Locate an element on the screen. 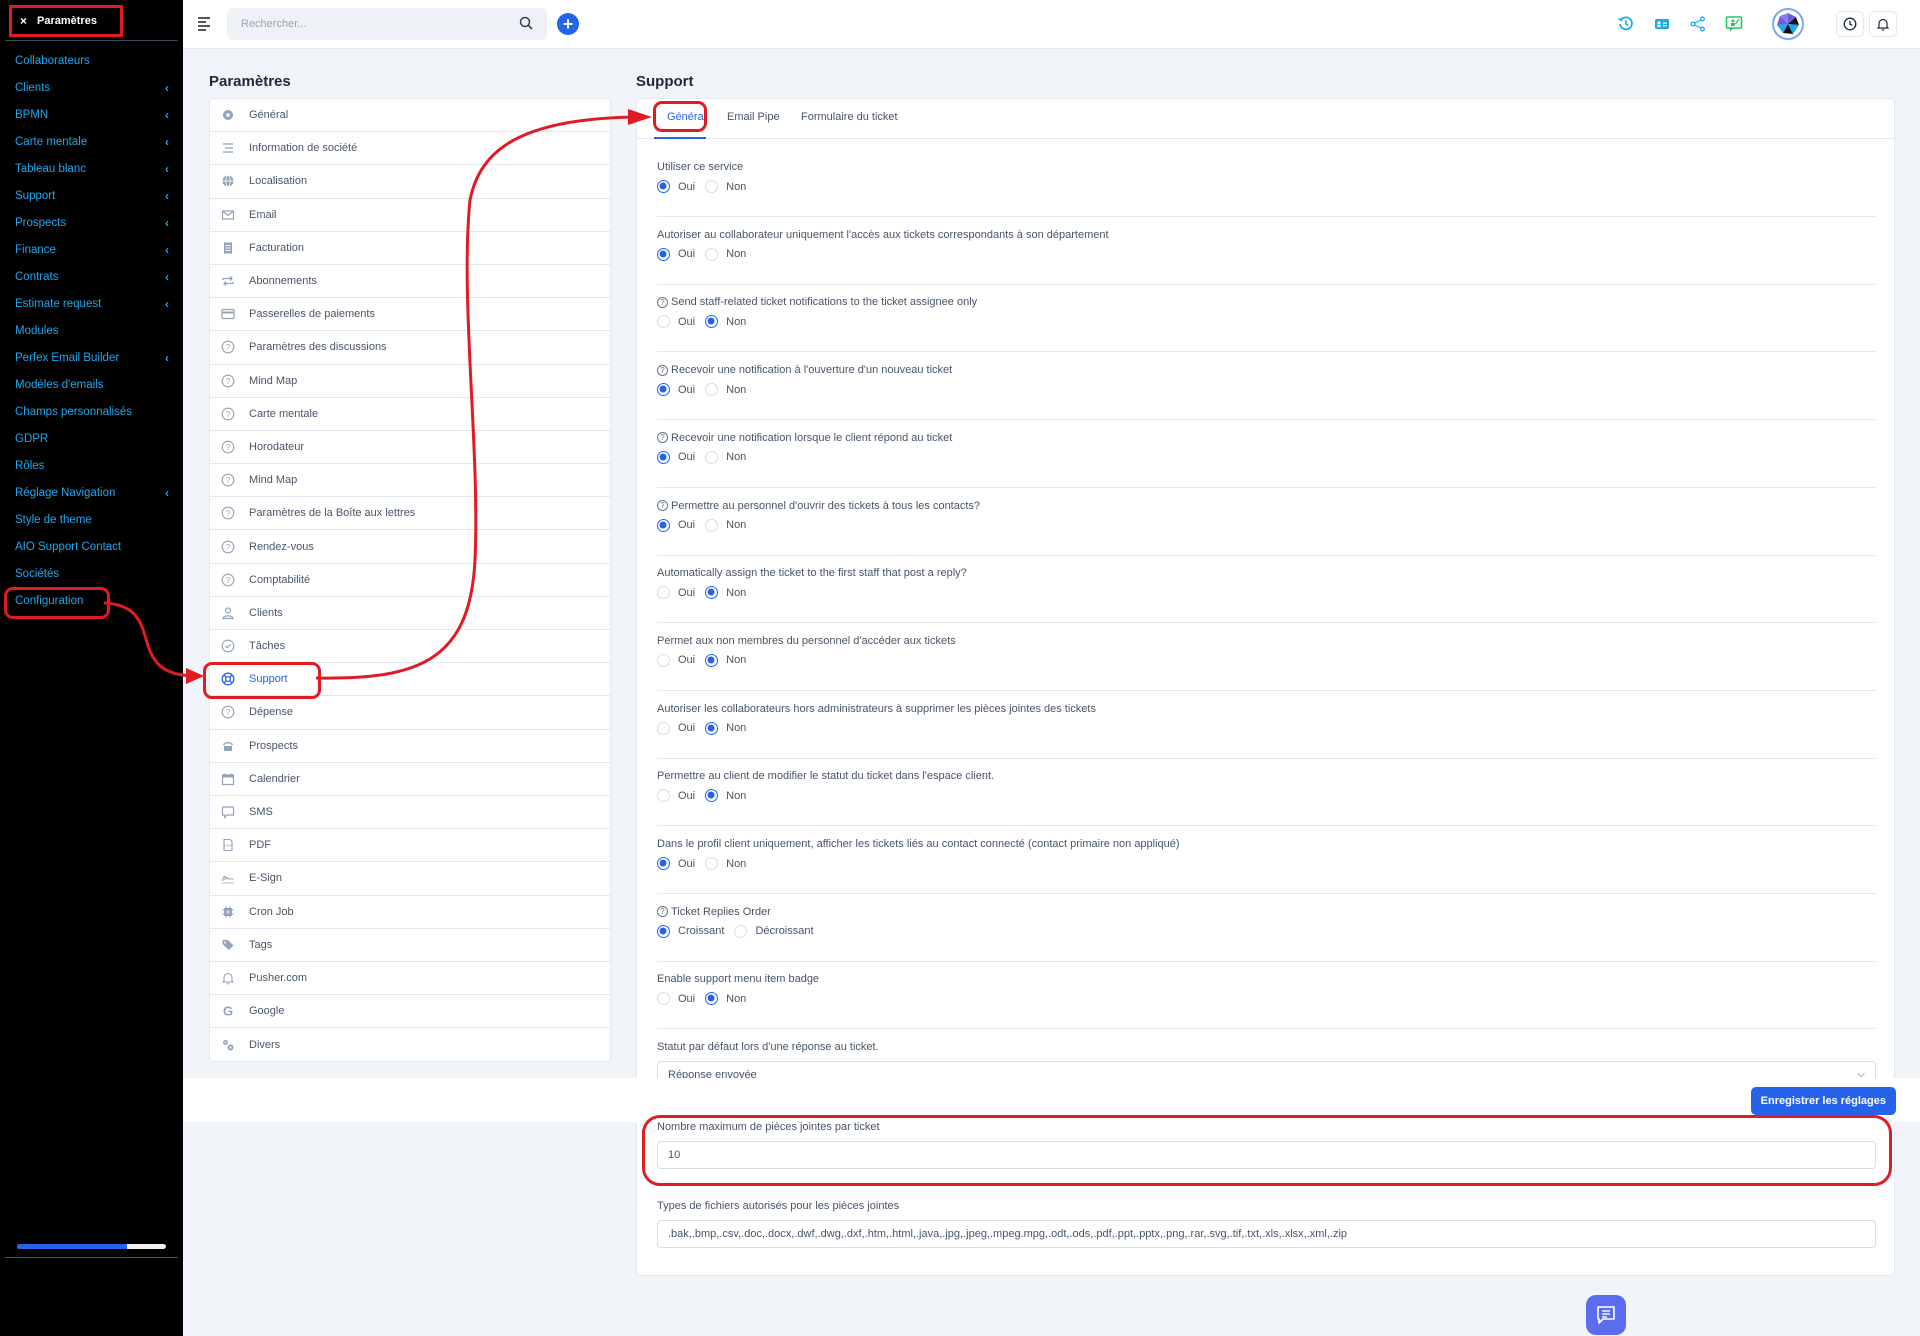  settings-item-parametres-des-discussions: ? Paramètres des discussions is located at coordinates (410, 348).